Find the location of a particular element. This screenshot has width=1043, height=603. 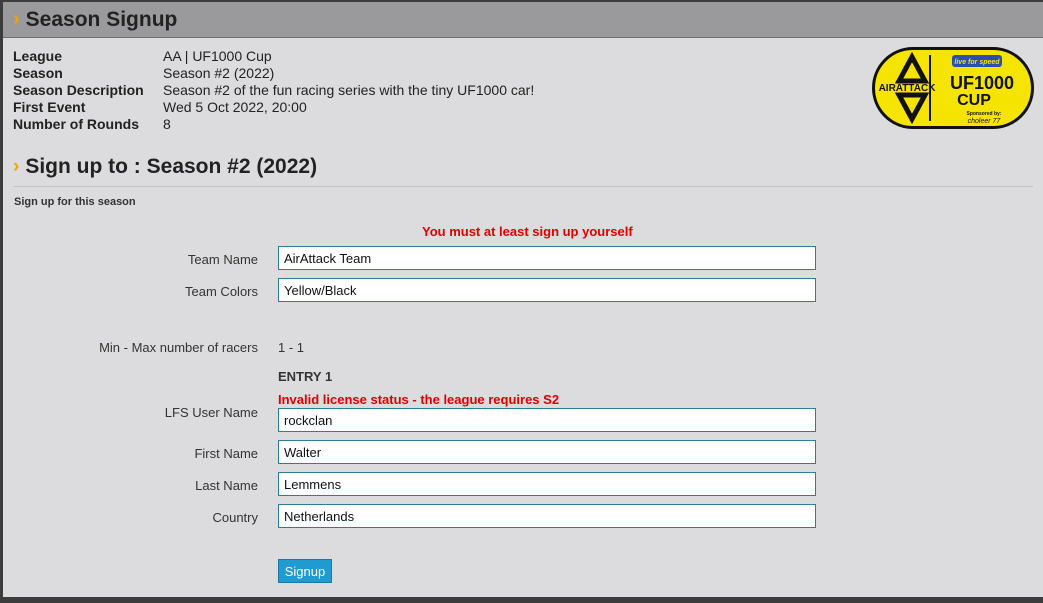

last-name-label: Last Name is located at coordinates (226, 485).